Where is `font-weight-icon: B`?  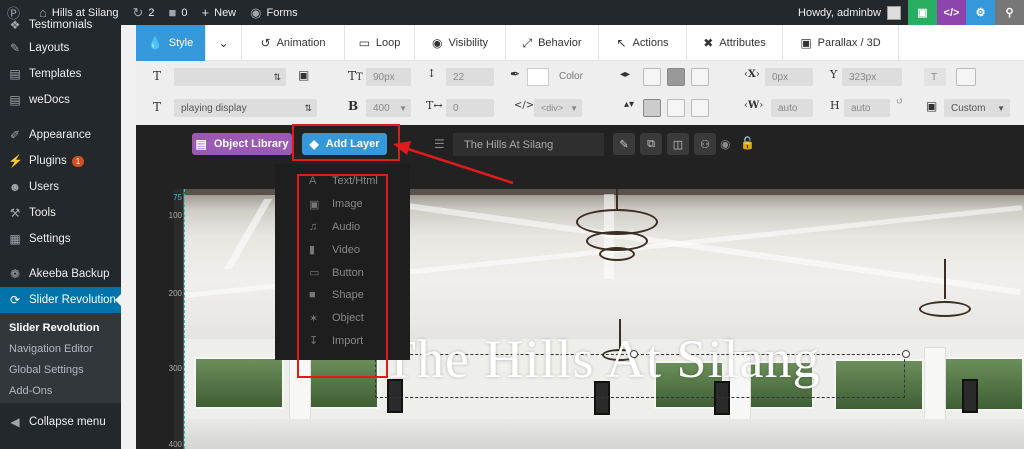 font-weight-icon: B is located at coordinates (353, 106).